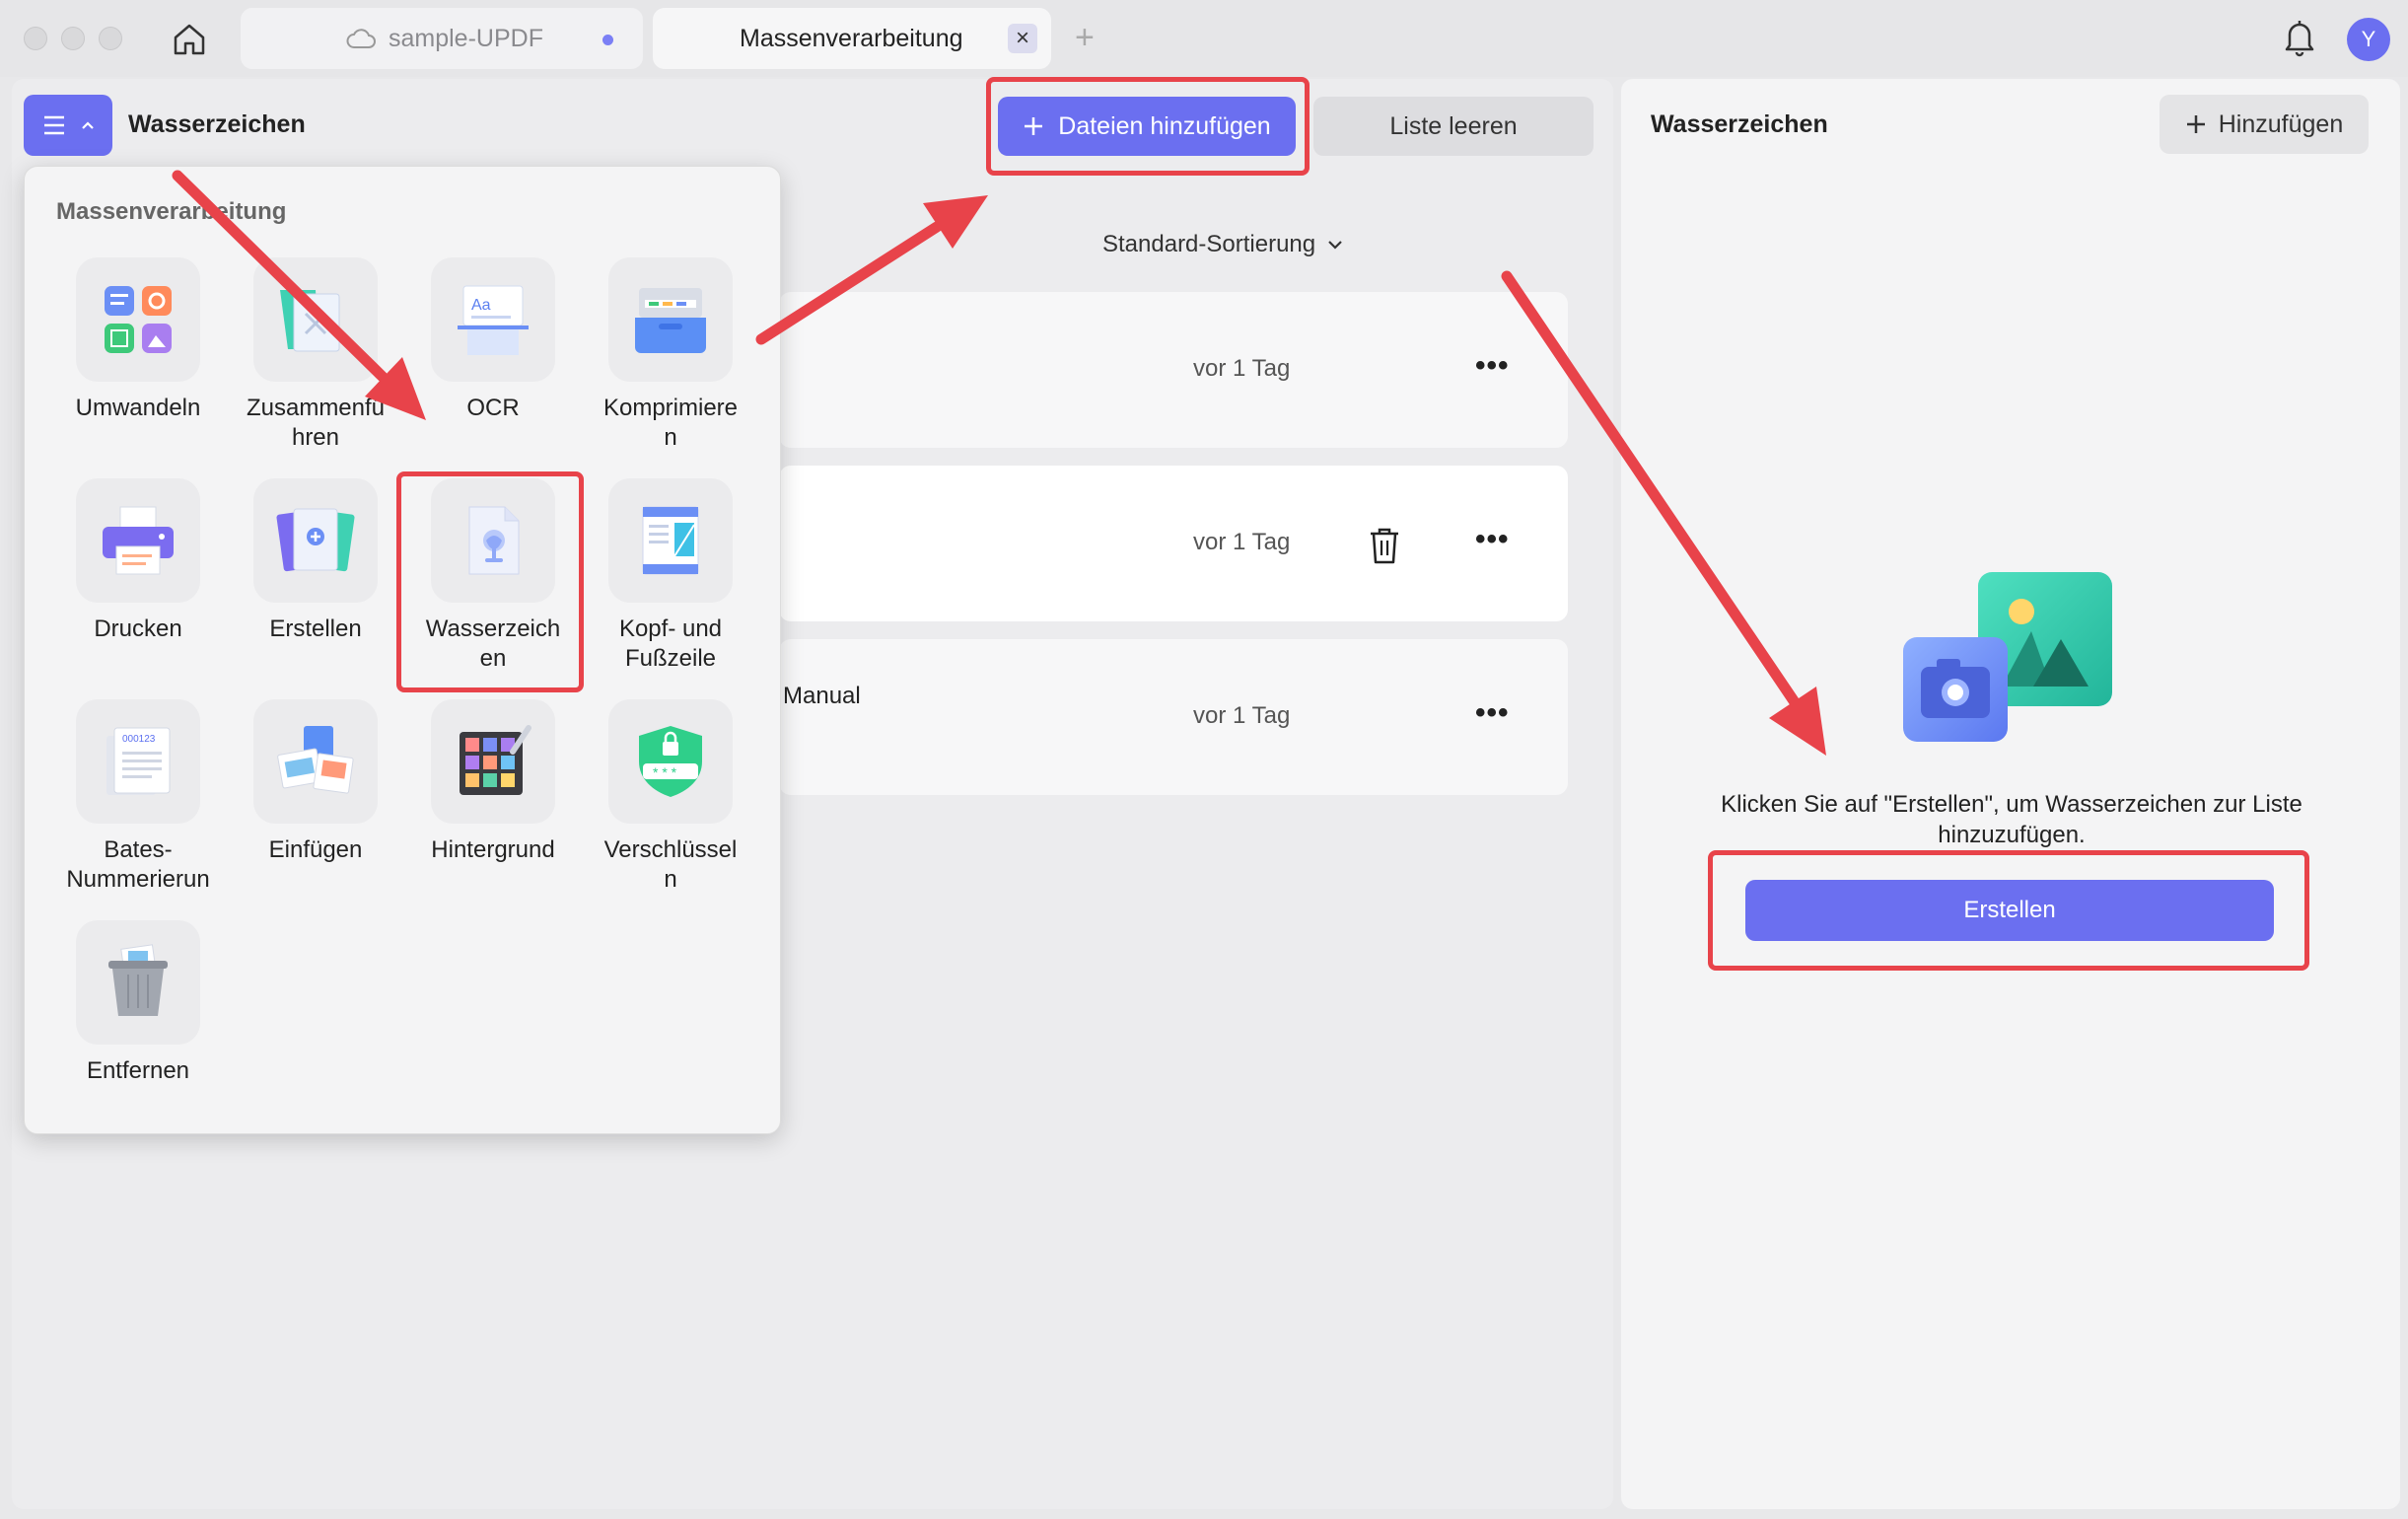  Describe the element at coordinates (1148, 126) in the screenshot. I see `highlight-add-files` at that location.